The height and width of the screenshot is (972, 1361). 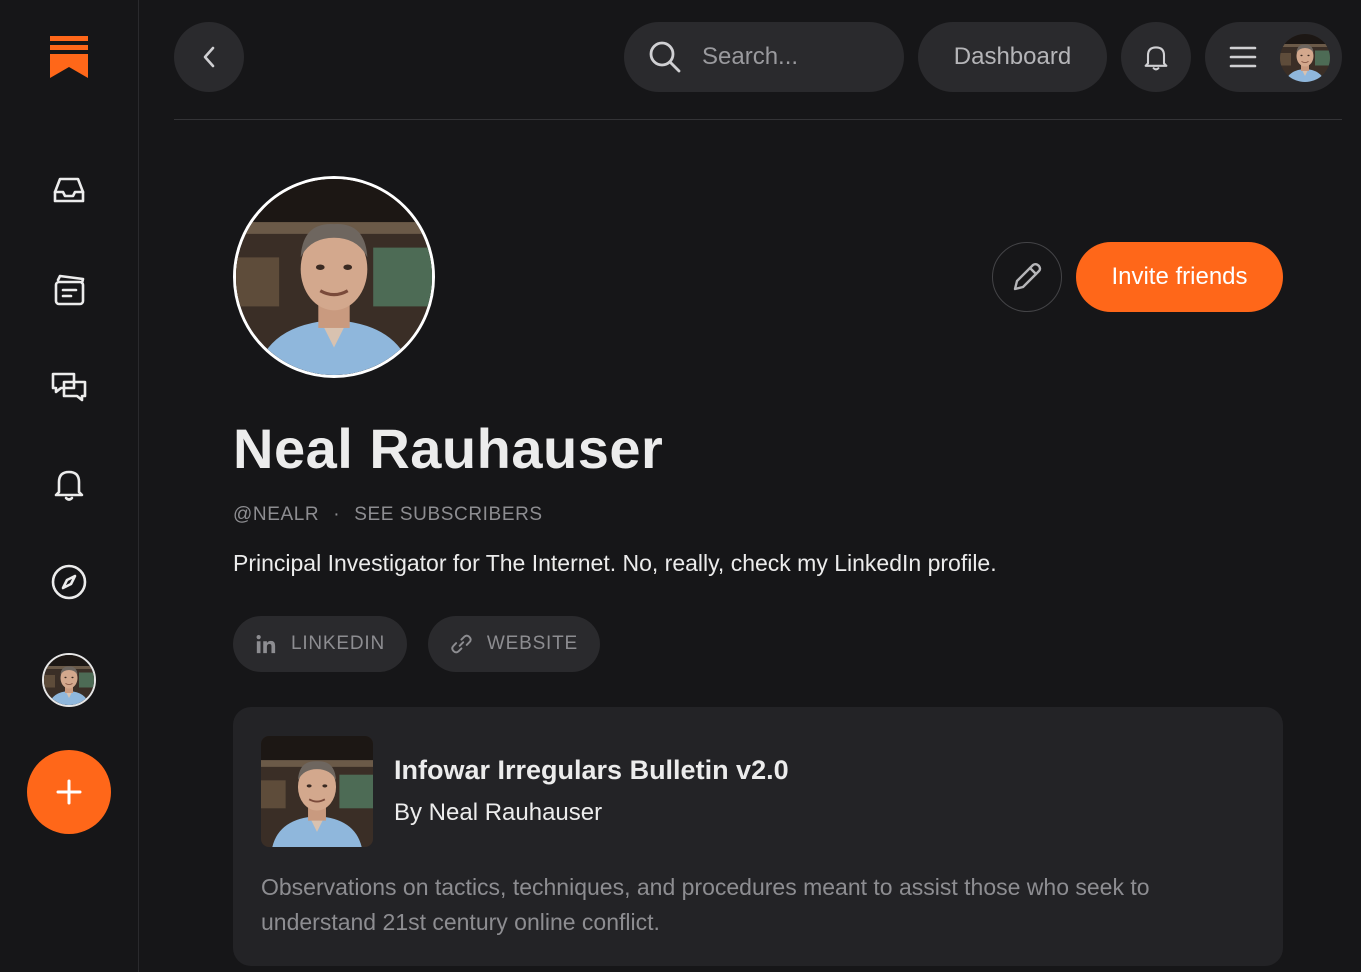 What do you see at coordinates (69, 582) in the screenshot?
I see `explore-compass-icon` at bounding box center [69, 582].